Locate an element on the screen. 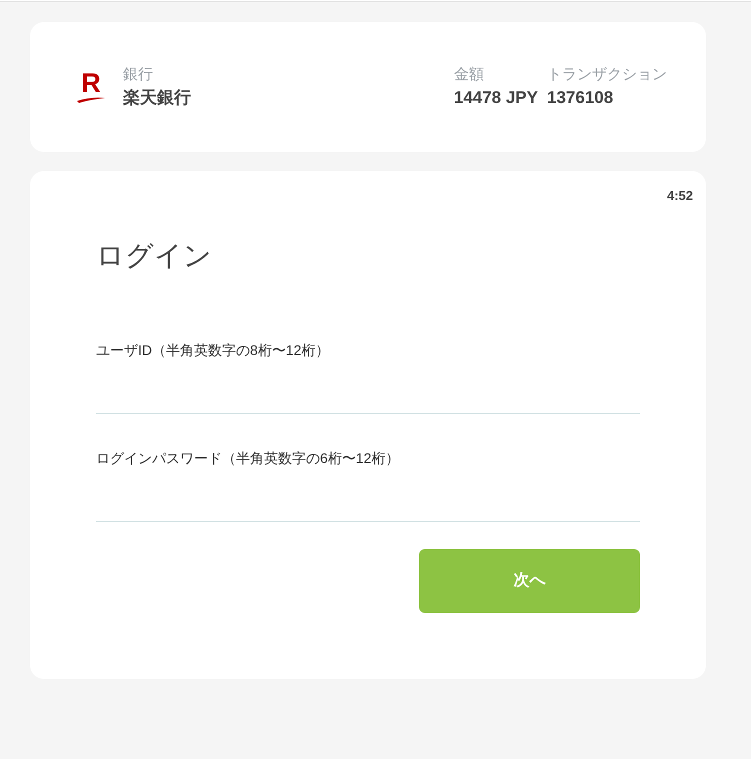 The width and height of the screenshot is (751, 759). bank-name: 楽天銀行 is located at coordinates (157, 98).